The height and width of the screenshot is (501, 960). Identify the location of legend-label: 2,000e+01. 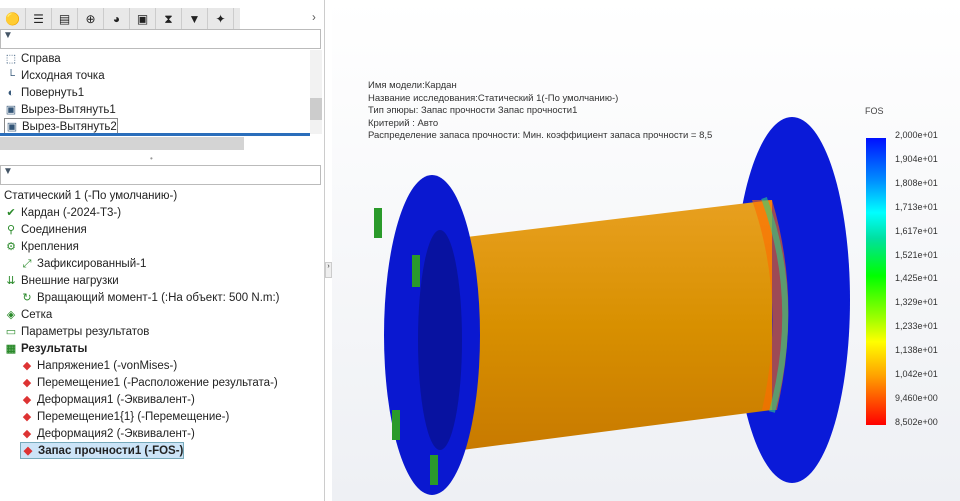
(916, 135).